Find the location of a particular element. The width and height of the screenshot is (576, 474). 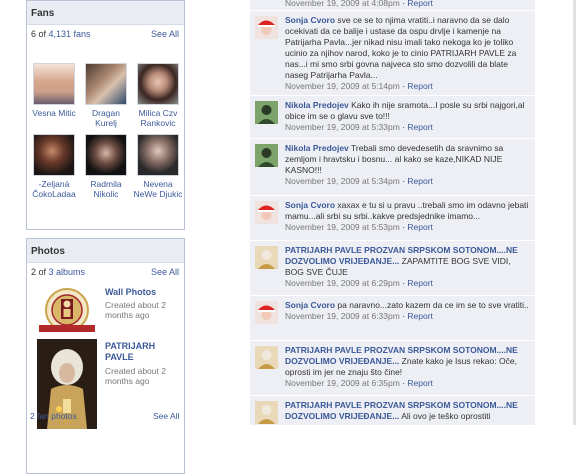

photos-count-link: 3 albums is located at coordinates (67, 272).